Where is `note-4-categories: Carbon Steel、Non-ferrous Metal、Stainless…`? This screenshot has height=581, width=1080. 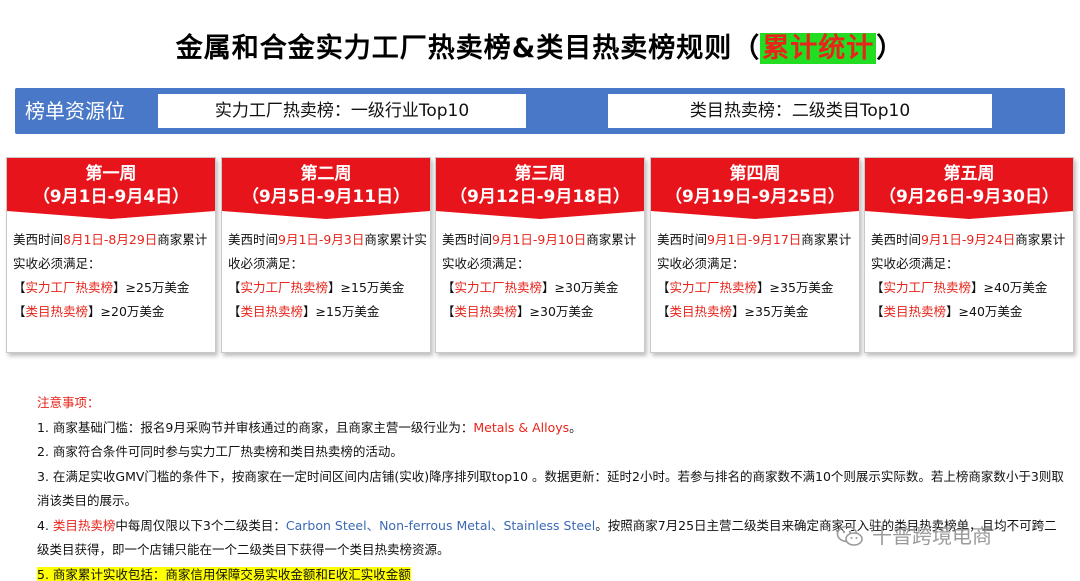
note-4-categories: Carbon Steel、Non-ferrous Metal、Stainless… is located at coordinates (440, 525).